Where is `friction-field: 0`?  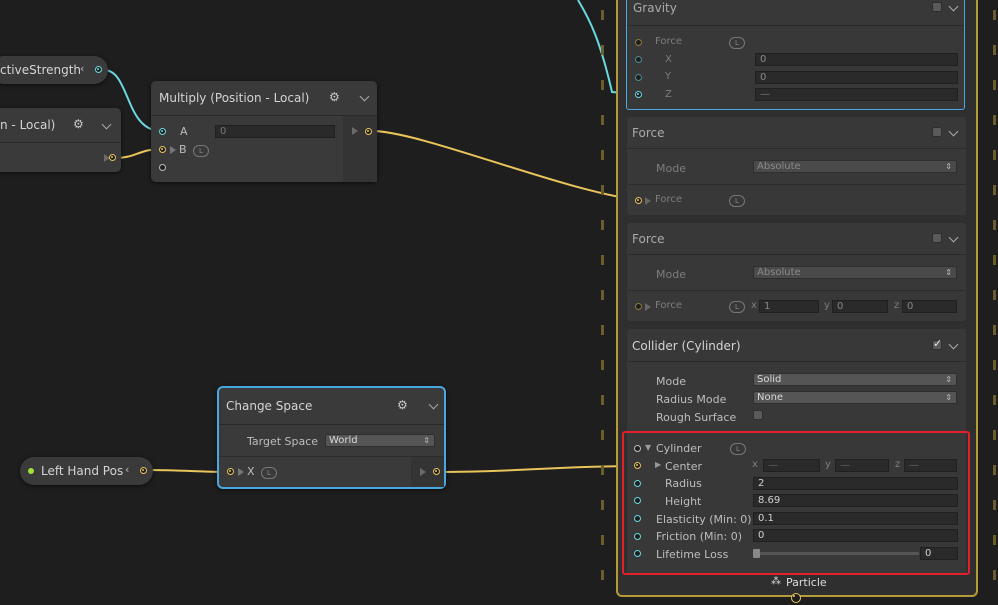 friction-field: 0 is located at coordinates (855, 535).